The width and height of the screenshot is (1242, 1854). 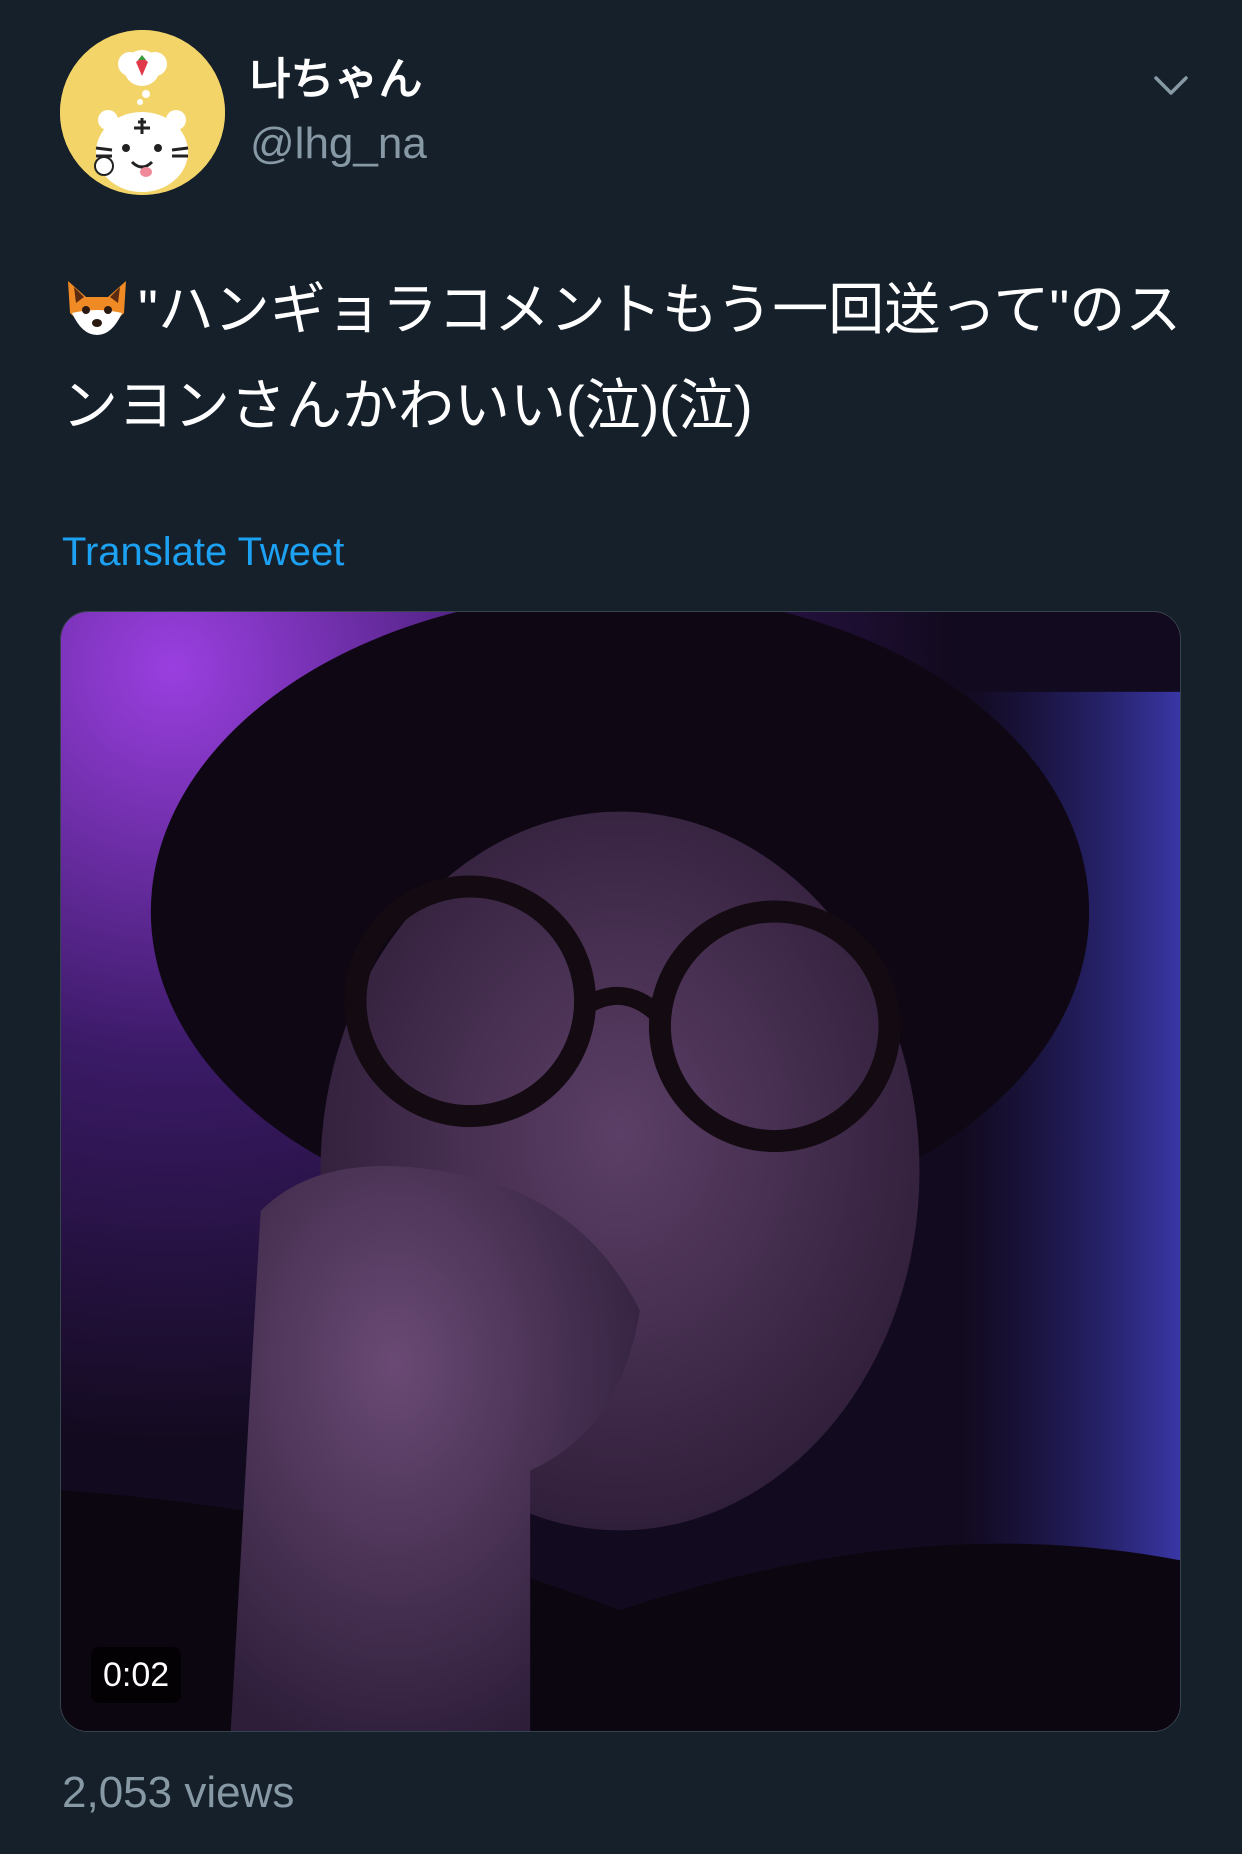 What do you see at coordinates (136, 1675) in the screenshot?
I see `video-duration-badge: 0:02` at bounding box center [136, 1675].